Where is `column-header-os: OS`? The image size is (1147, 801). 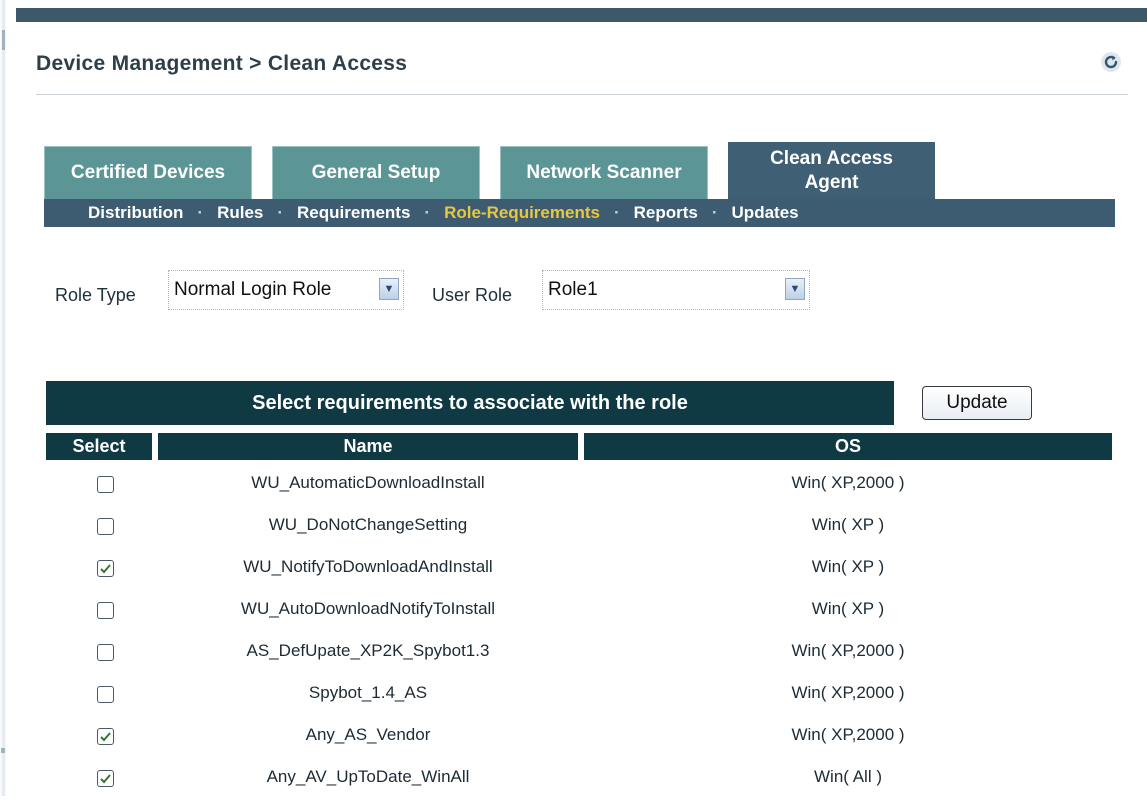 column-header-os: OS is located at coordinates (848, 446).